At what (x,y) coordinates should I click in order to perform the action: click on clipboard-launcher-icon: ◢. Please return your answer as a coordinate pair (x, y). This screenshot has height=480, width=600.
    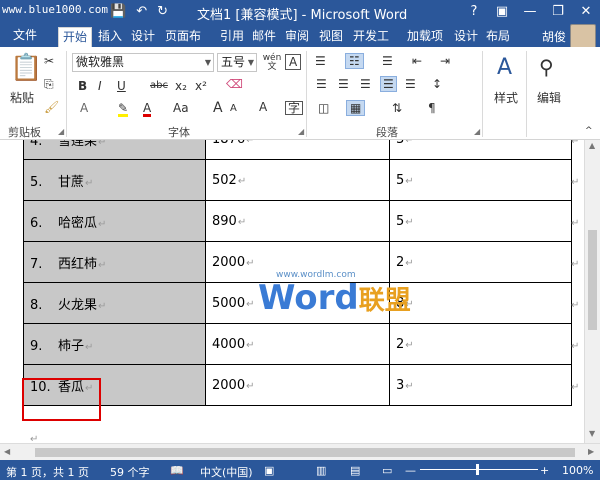
    Looking at the image, I should click on (61, 131).